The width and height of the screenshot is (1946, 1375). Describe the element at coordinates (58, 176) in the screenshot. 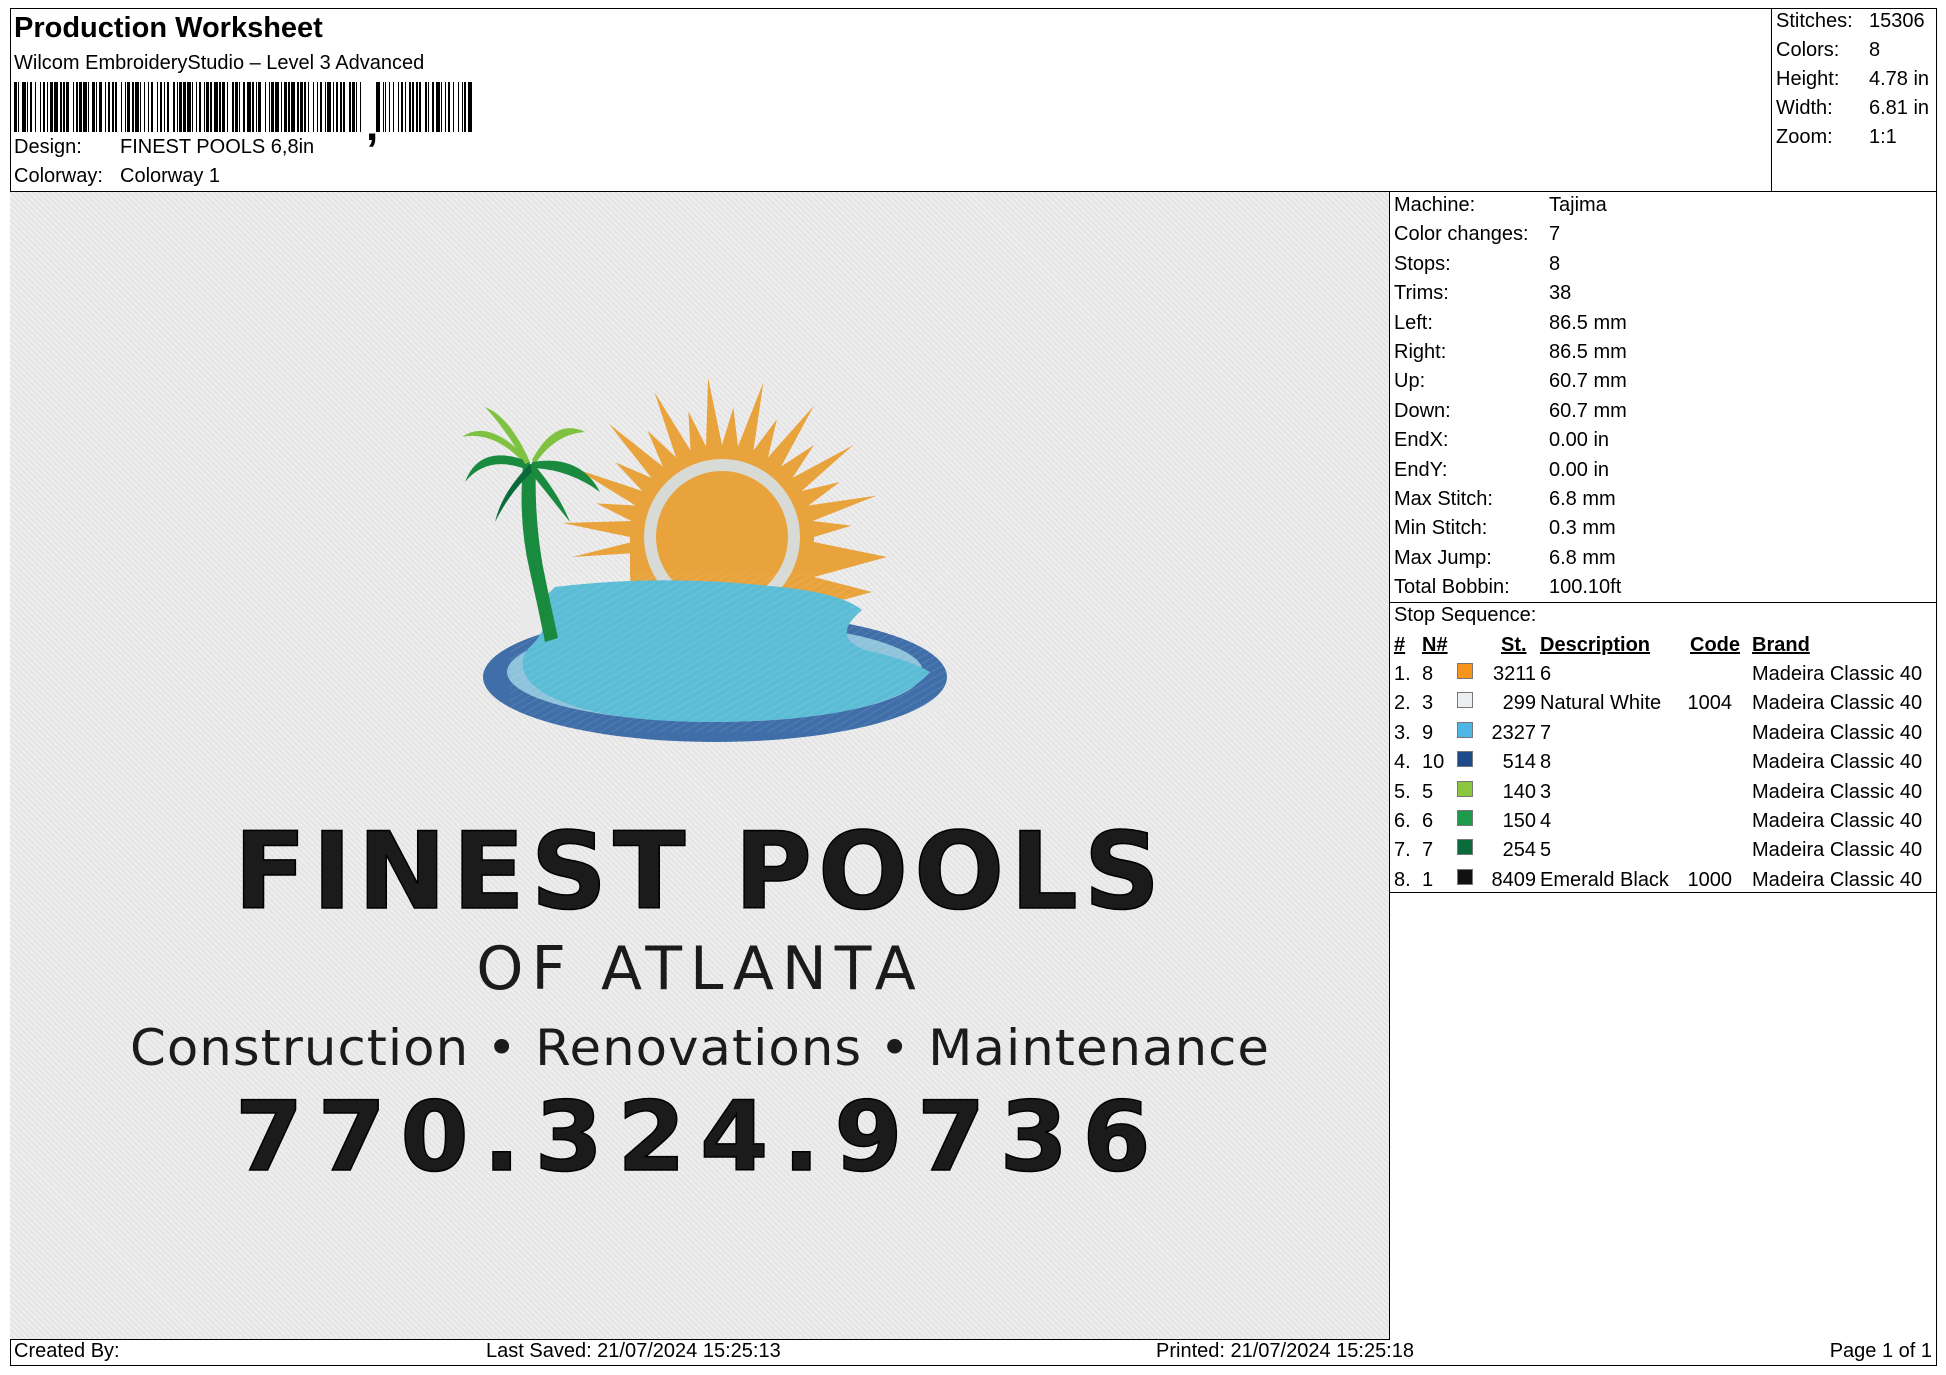

I see `colorway-label: Colorway:` at that location.